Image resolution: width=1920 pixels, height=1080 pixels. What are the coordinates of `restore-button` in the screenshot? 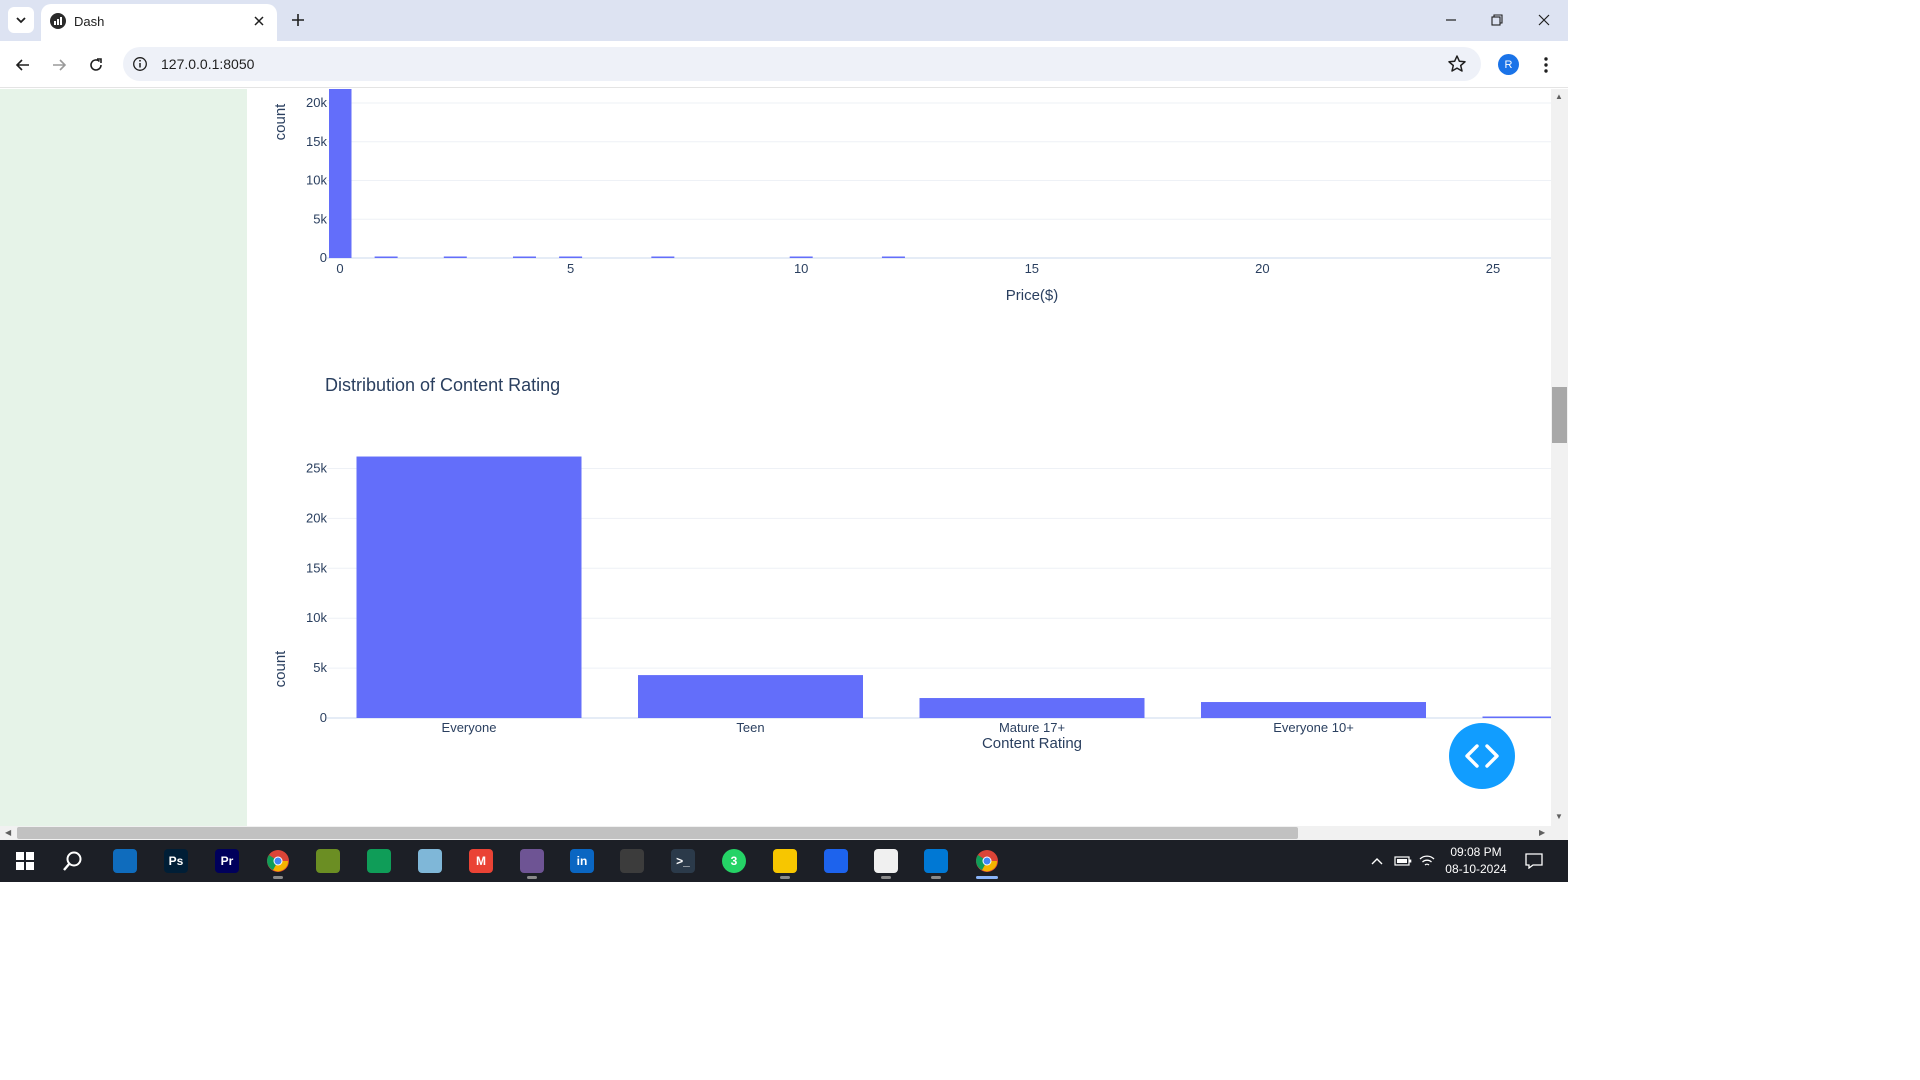 It's located at (1497, 20).